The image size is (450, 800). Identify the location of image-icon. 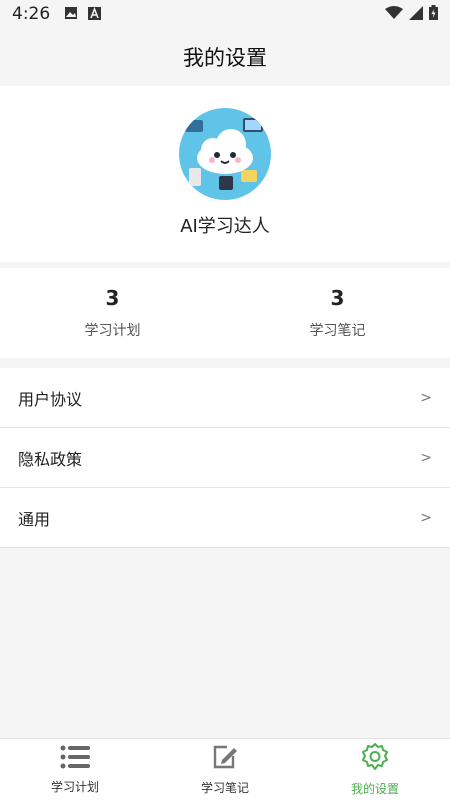
(71, 14).